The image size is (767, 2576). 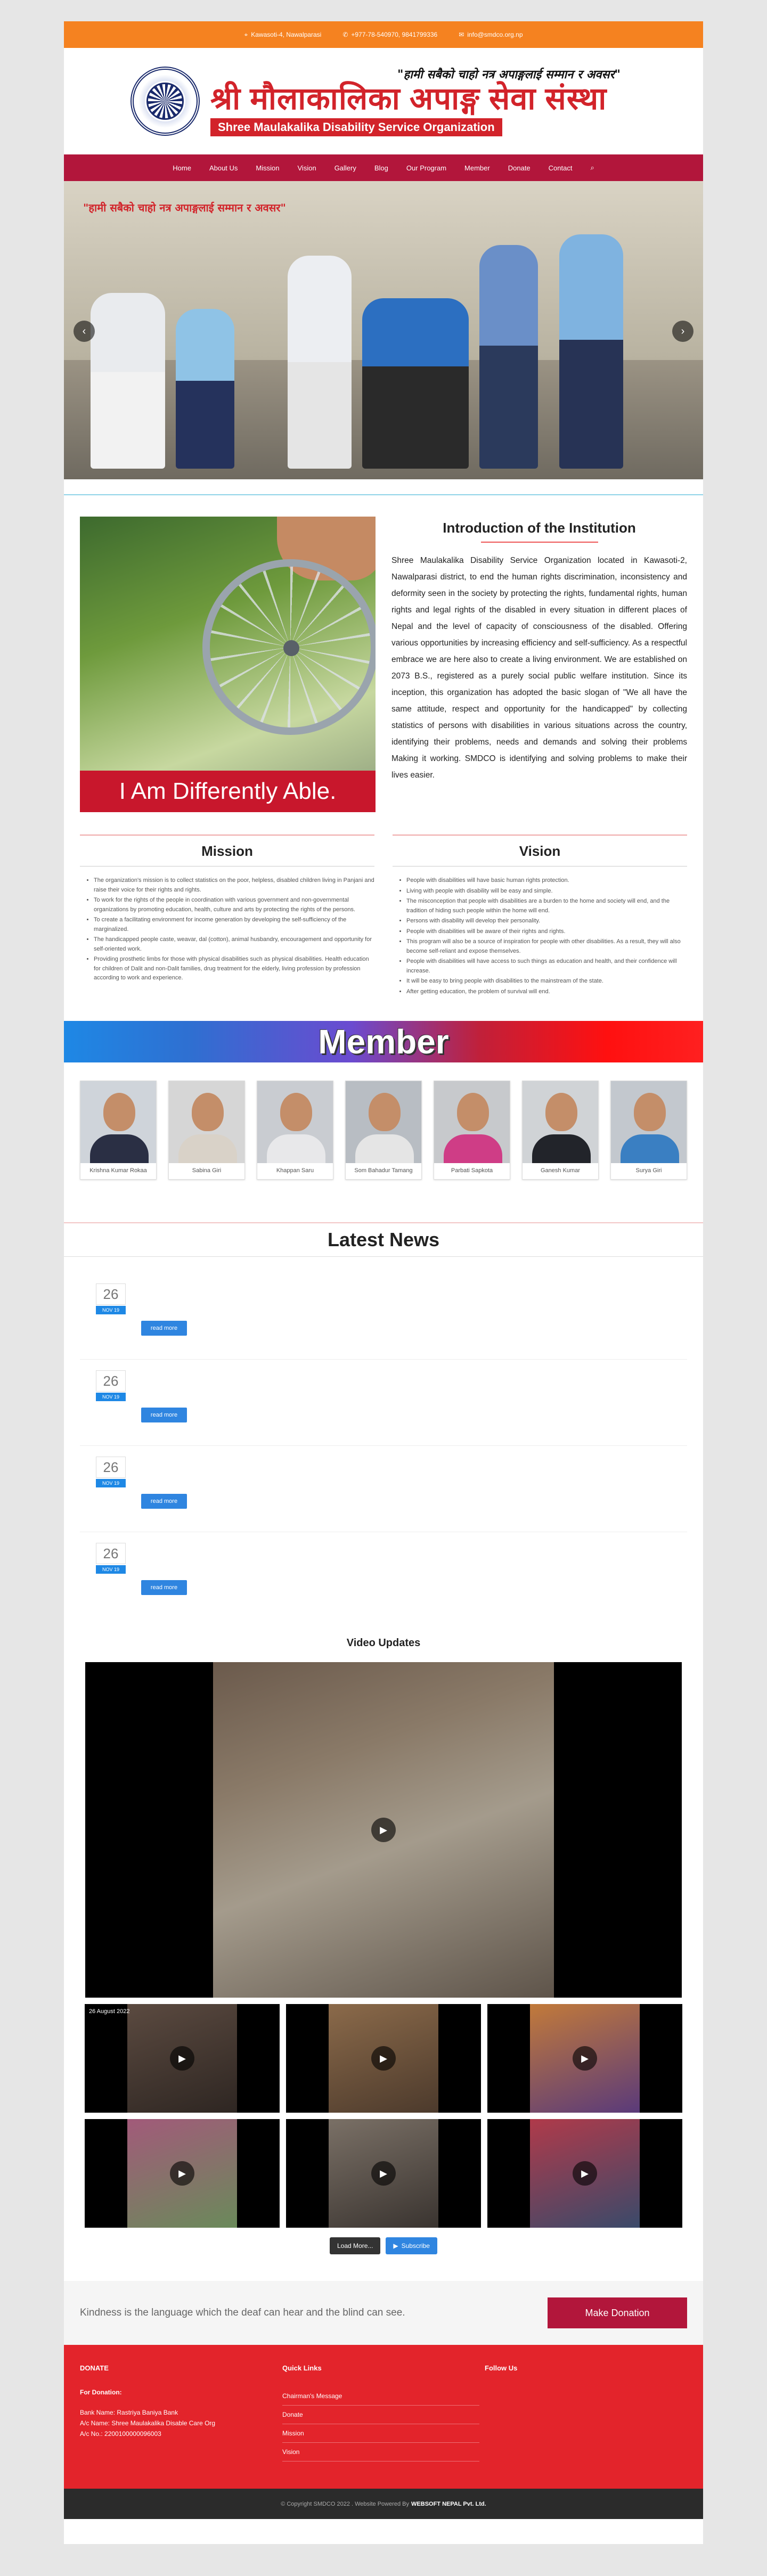 I want to click on phone: ✆ +977-78-540970, 9841799336, so click(x=389, y=34).